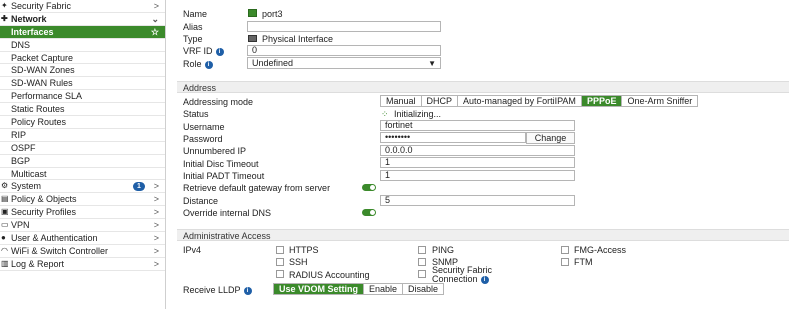 Image resolution: width=791 pixels, height=309 pixels. What do you see at coordinates (38, 109) in the screenshot?
I see `sidebar-item-label: Static Routes` at bounding box center [38, 109].